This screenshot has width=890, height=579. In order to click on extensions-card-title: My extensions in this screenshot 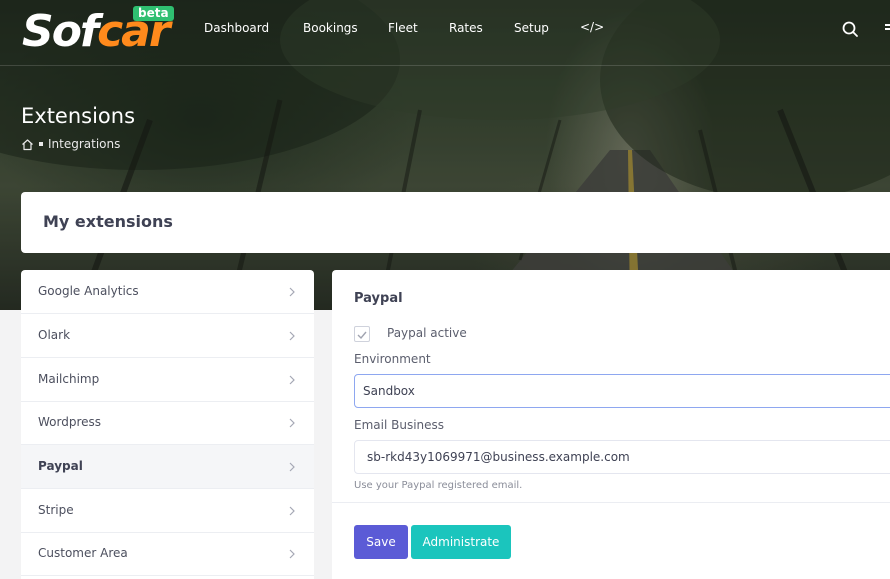, I will do `click(108, 221)`.